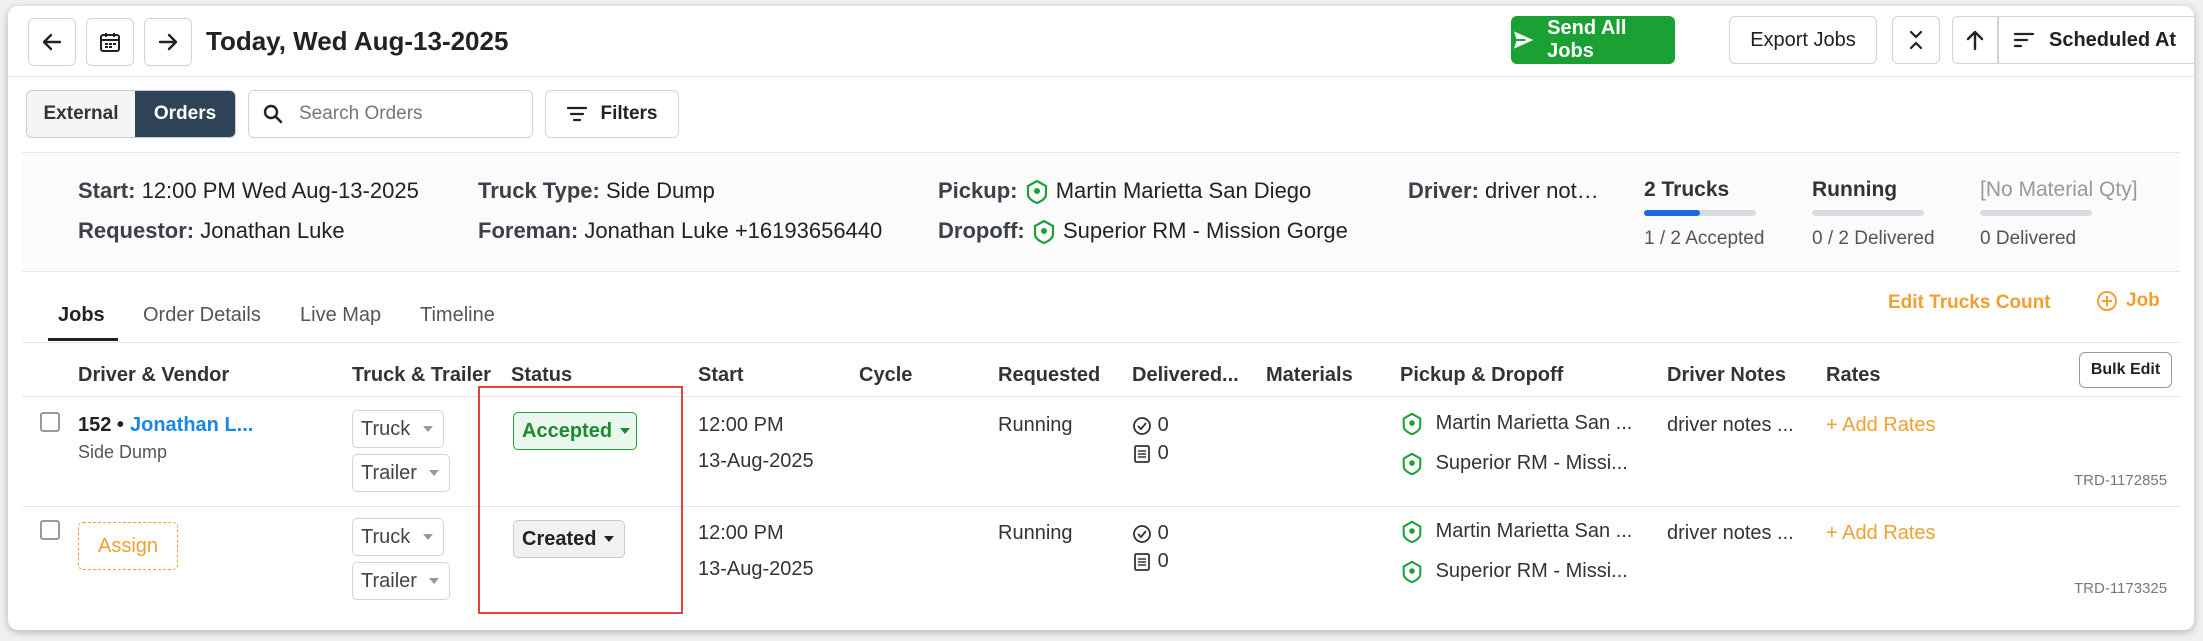 This screenshot has height=641, width=2203. What do you see at coordinates (128, 546) in the screenshot?
I see `assign-driver-button: Assign` at bounding box center [128, 546].